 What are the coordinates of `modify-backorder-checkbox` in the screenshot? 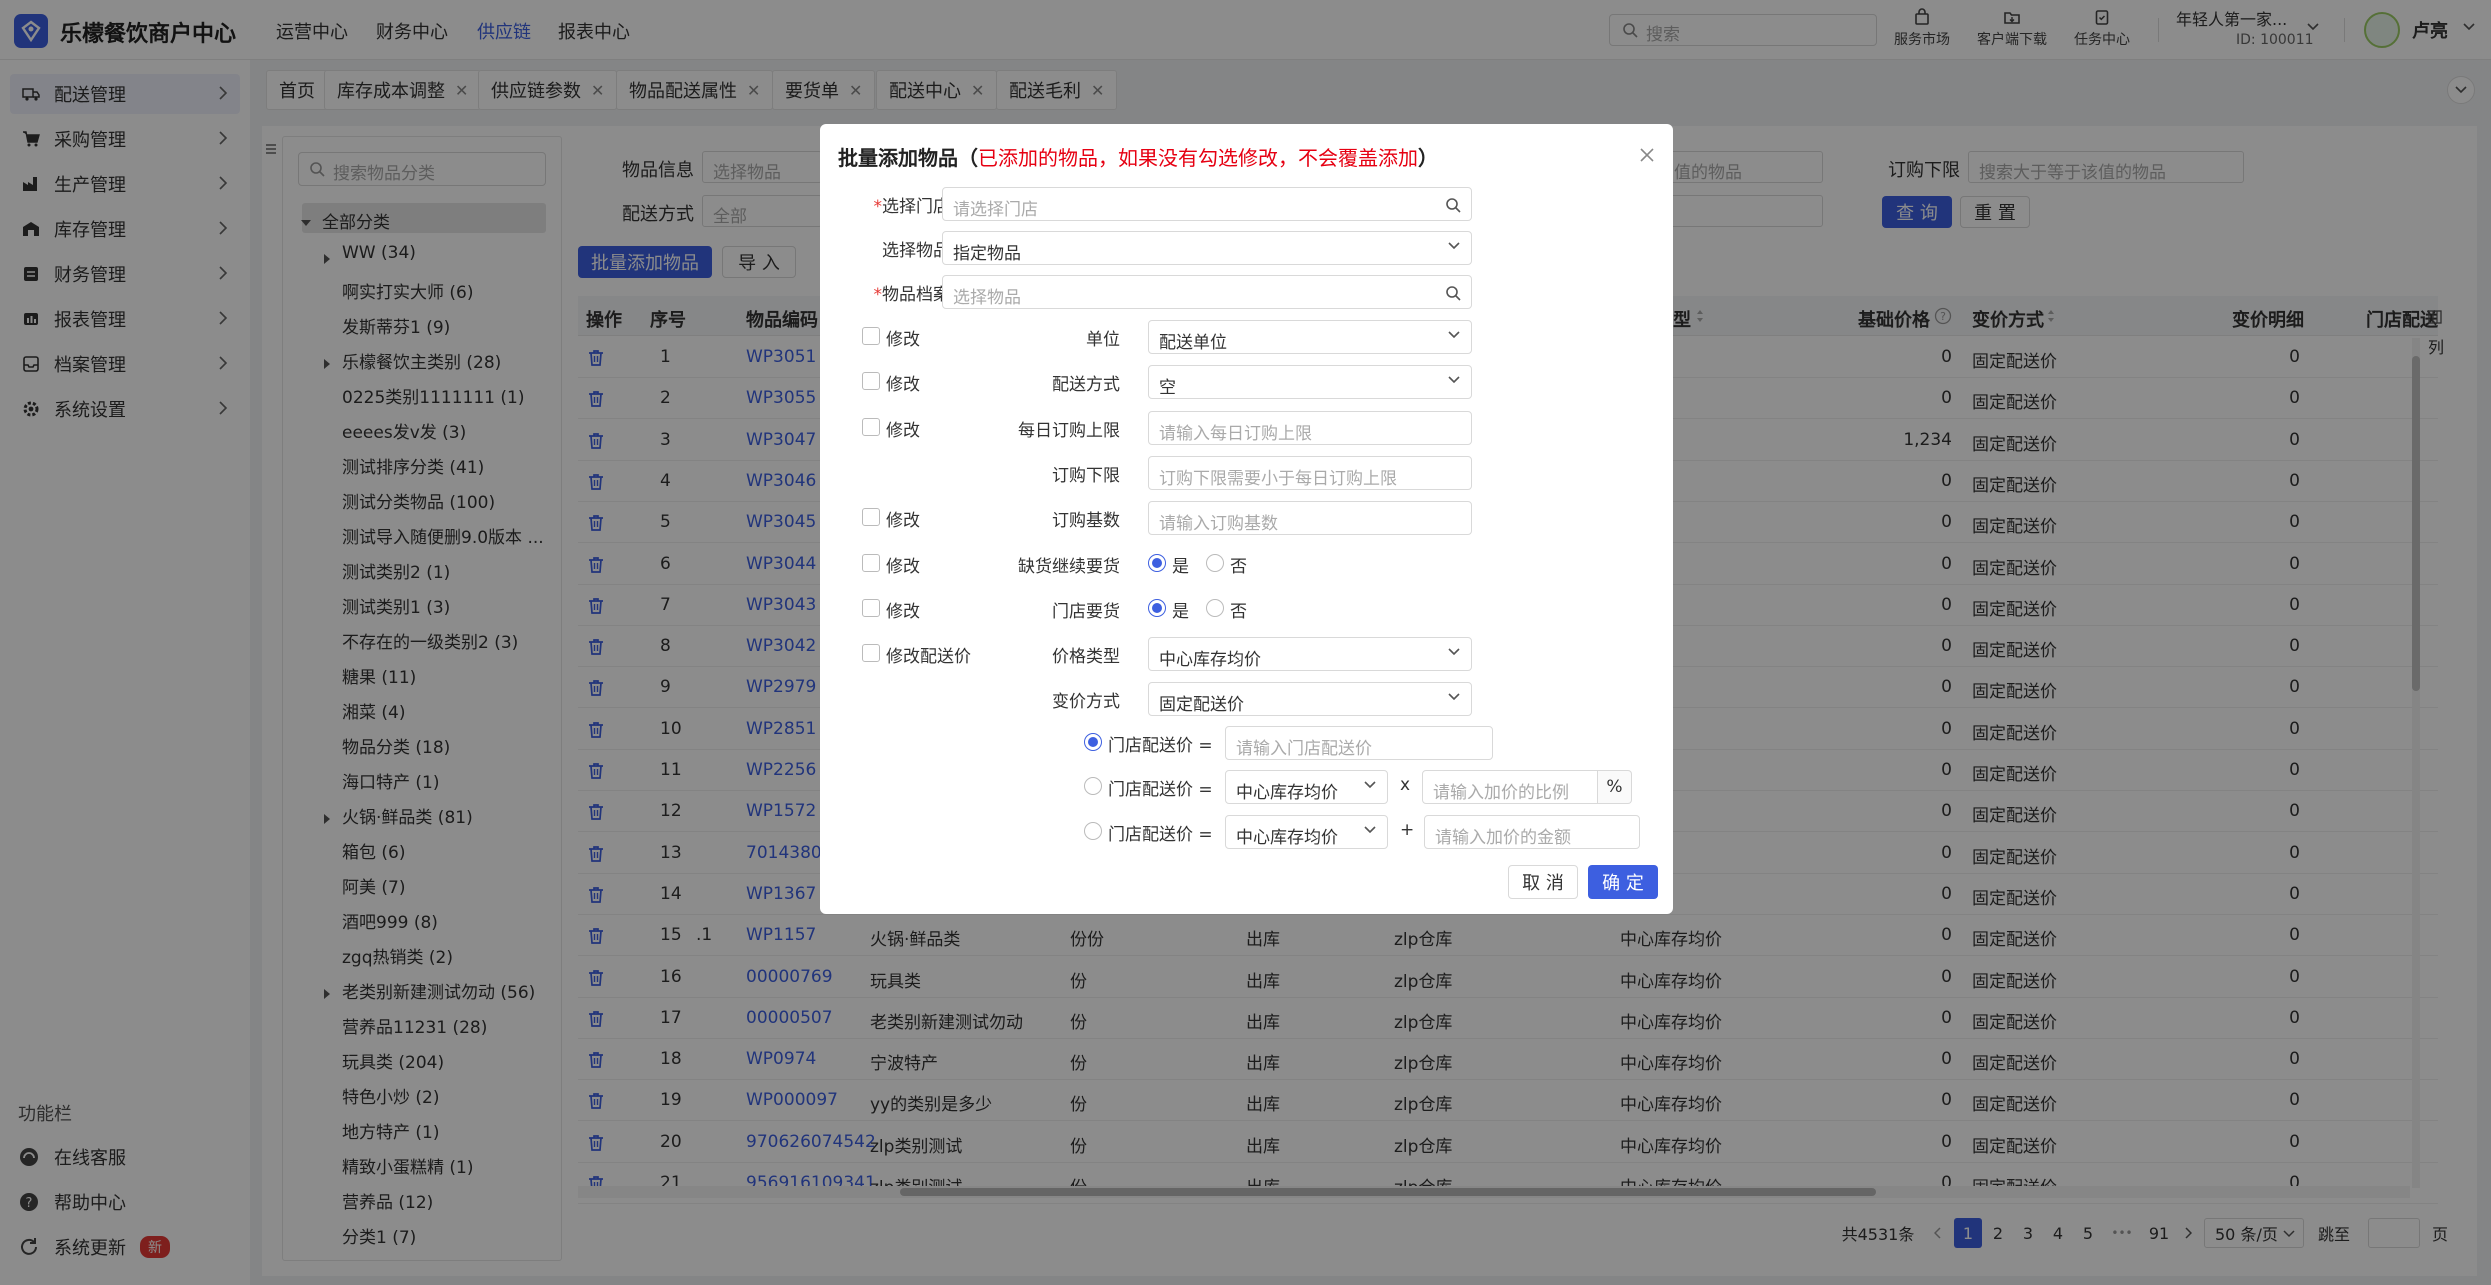 It's located at (871, 563).